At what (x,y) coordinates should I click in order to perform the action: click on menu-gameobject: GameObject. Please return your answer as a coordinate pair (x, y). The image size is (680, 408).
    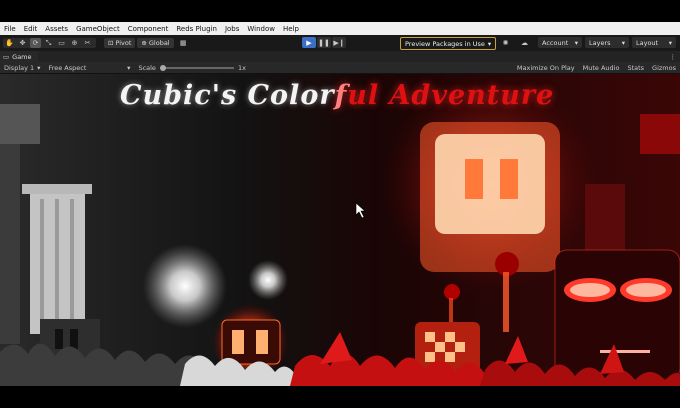
    Looking at the image, I should click on (98, 29).